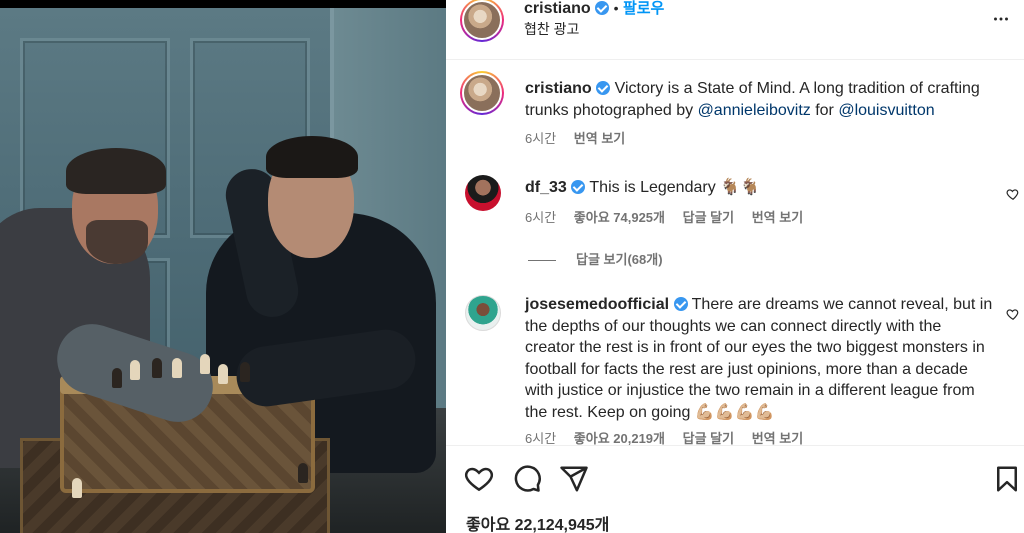 This screenshot has height=533, width=1024. What do you see at coordinates (116, 171) in the screenshot?
I see `left-player-hair` at bounding box center [116, 171].